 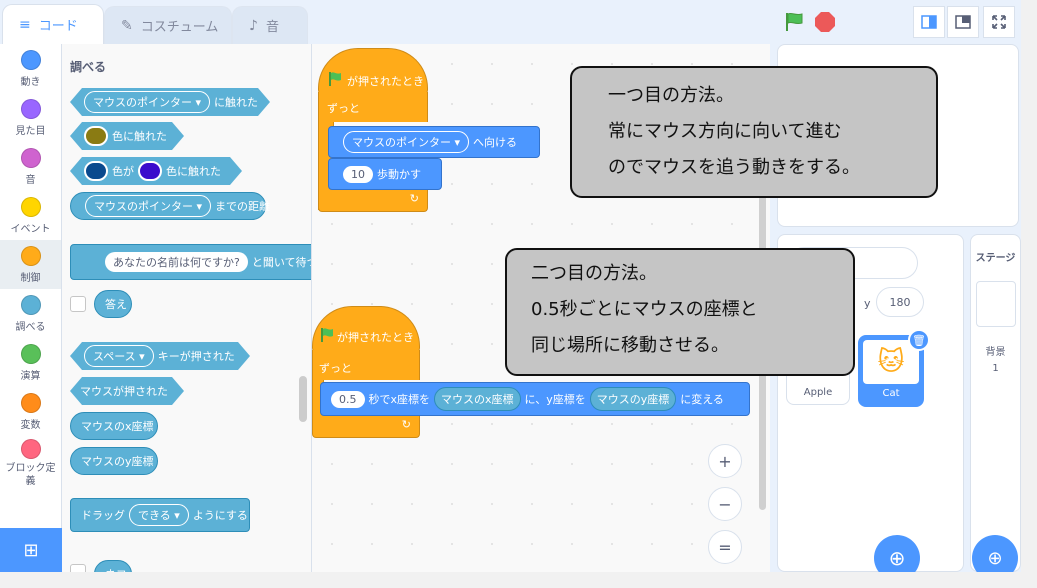 I want to click on large-stage-icon, so click(x=963, y=22).